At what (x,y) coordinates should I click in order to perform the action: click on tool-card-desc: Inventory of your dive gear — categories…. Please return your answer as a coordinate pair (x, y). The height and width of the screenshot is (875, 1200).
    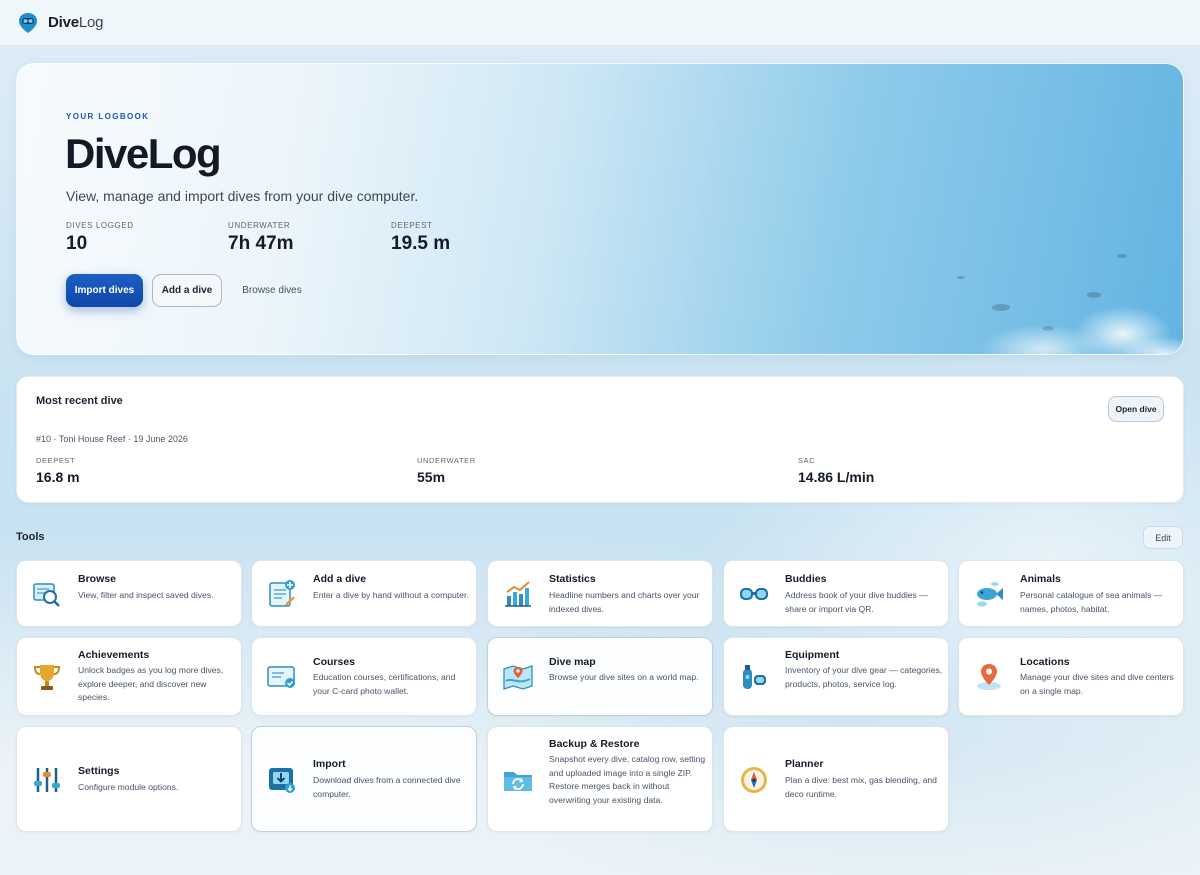
    Looking at the image, I should click on (864, 677).